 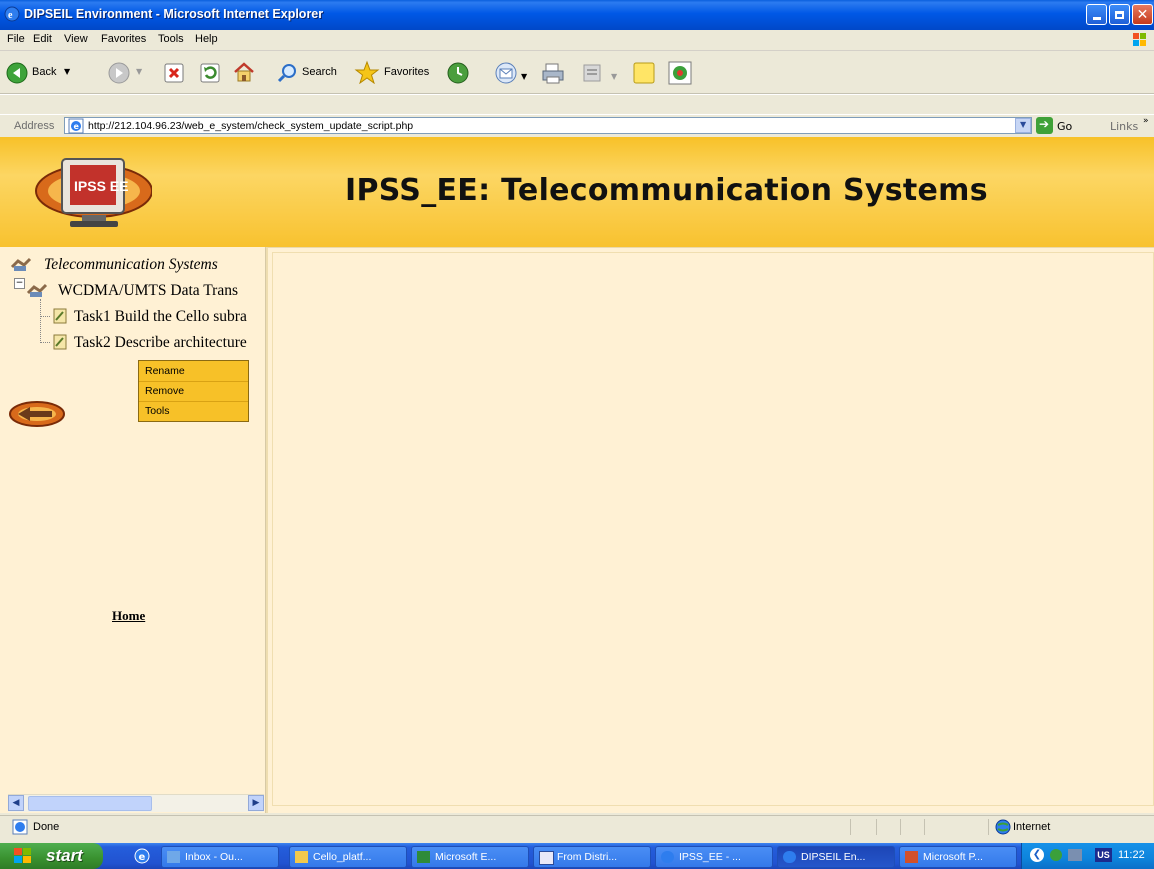 I want to click on menu-view: View, so click(x=76, y=39).